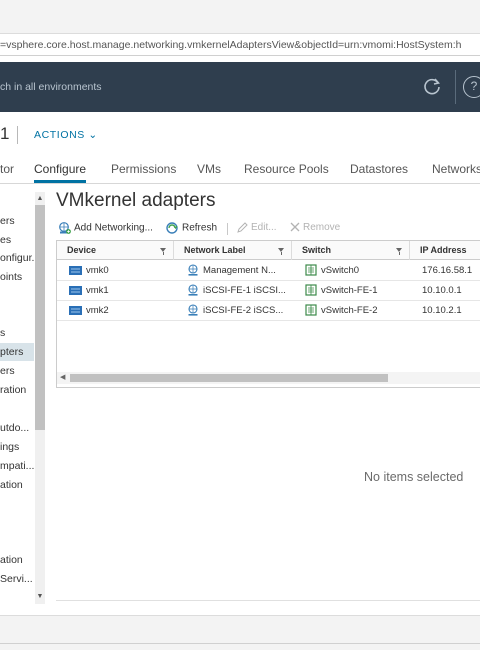  What do you see at coordinates (119, 291) in the screenshot?
I see `device-cell: vmk1` at bounding box center [119, 291].